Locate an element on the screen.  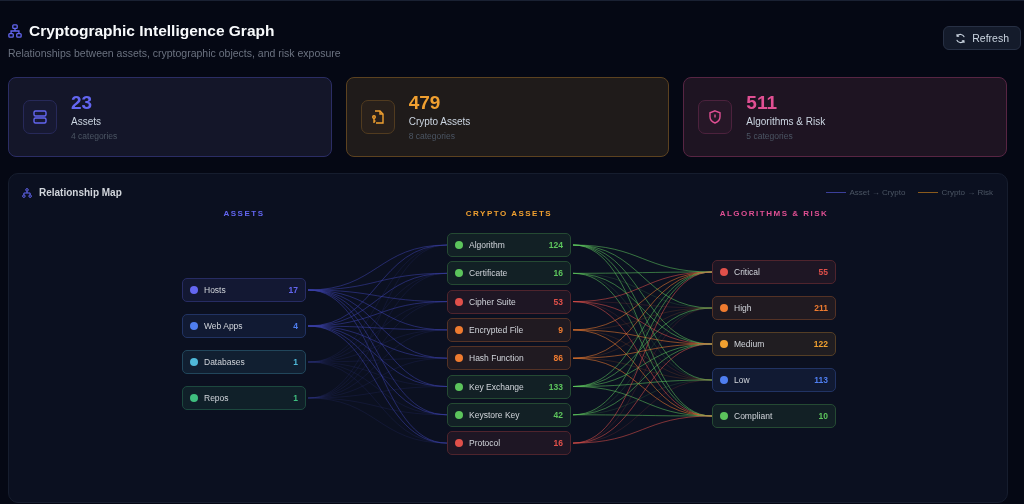
refresh-icon is located at coordinates (961, 38).